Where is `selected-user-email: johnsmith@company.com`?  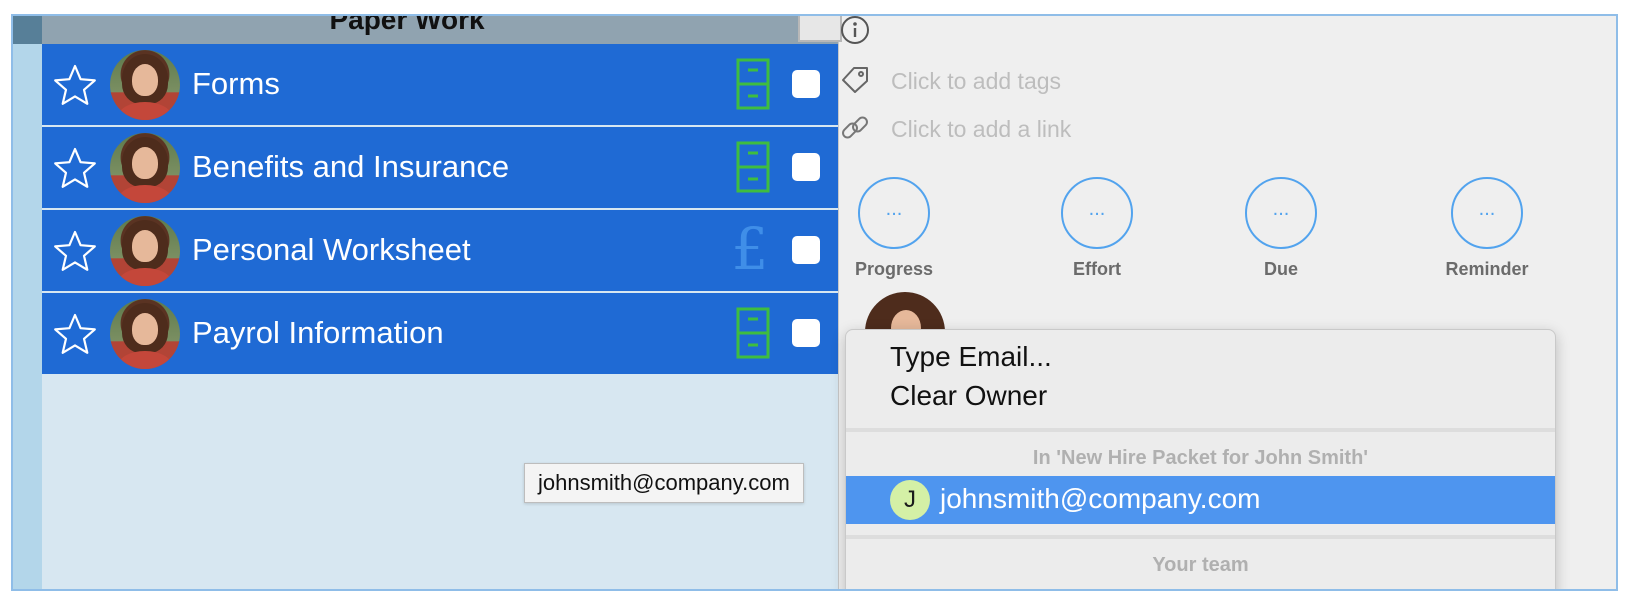 selected-user-email: johnsmith@company.com is located at coordinates (1100, 498).